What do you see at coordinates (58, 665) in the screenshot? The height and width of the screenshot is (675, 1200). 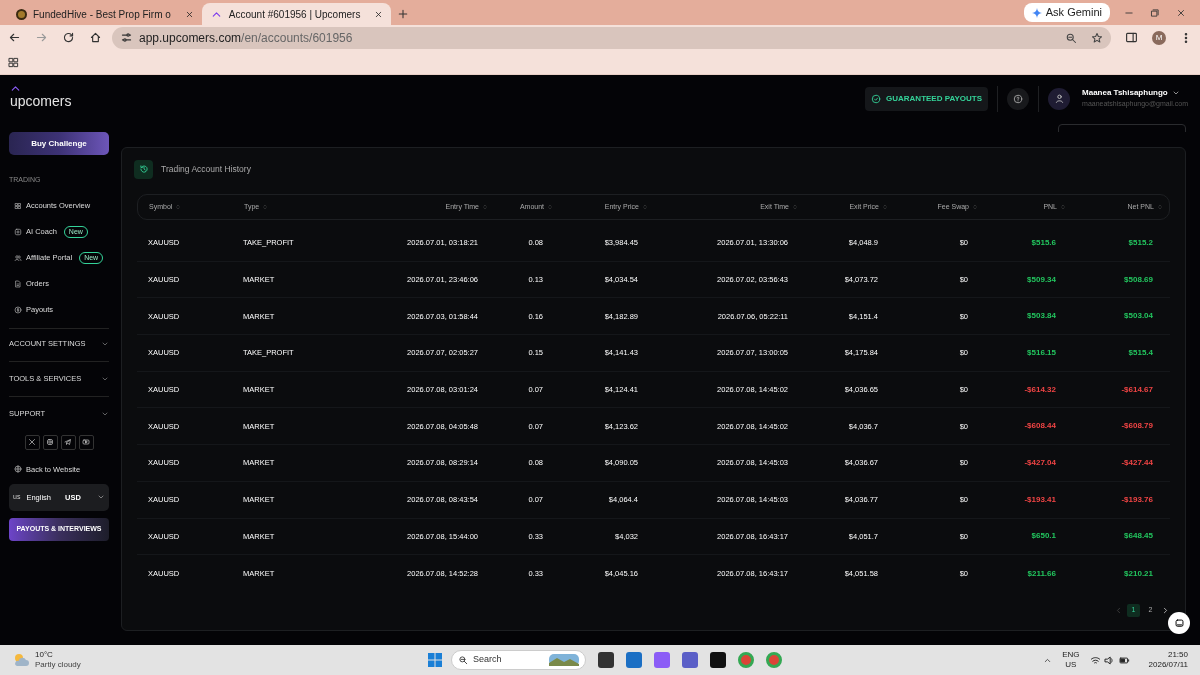 I see `weather-condition: Partly cloudy` at bounding box center [58, 665].